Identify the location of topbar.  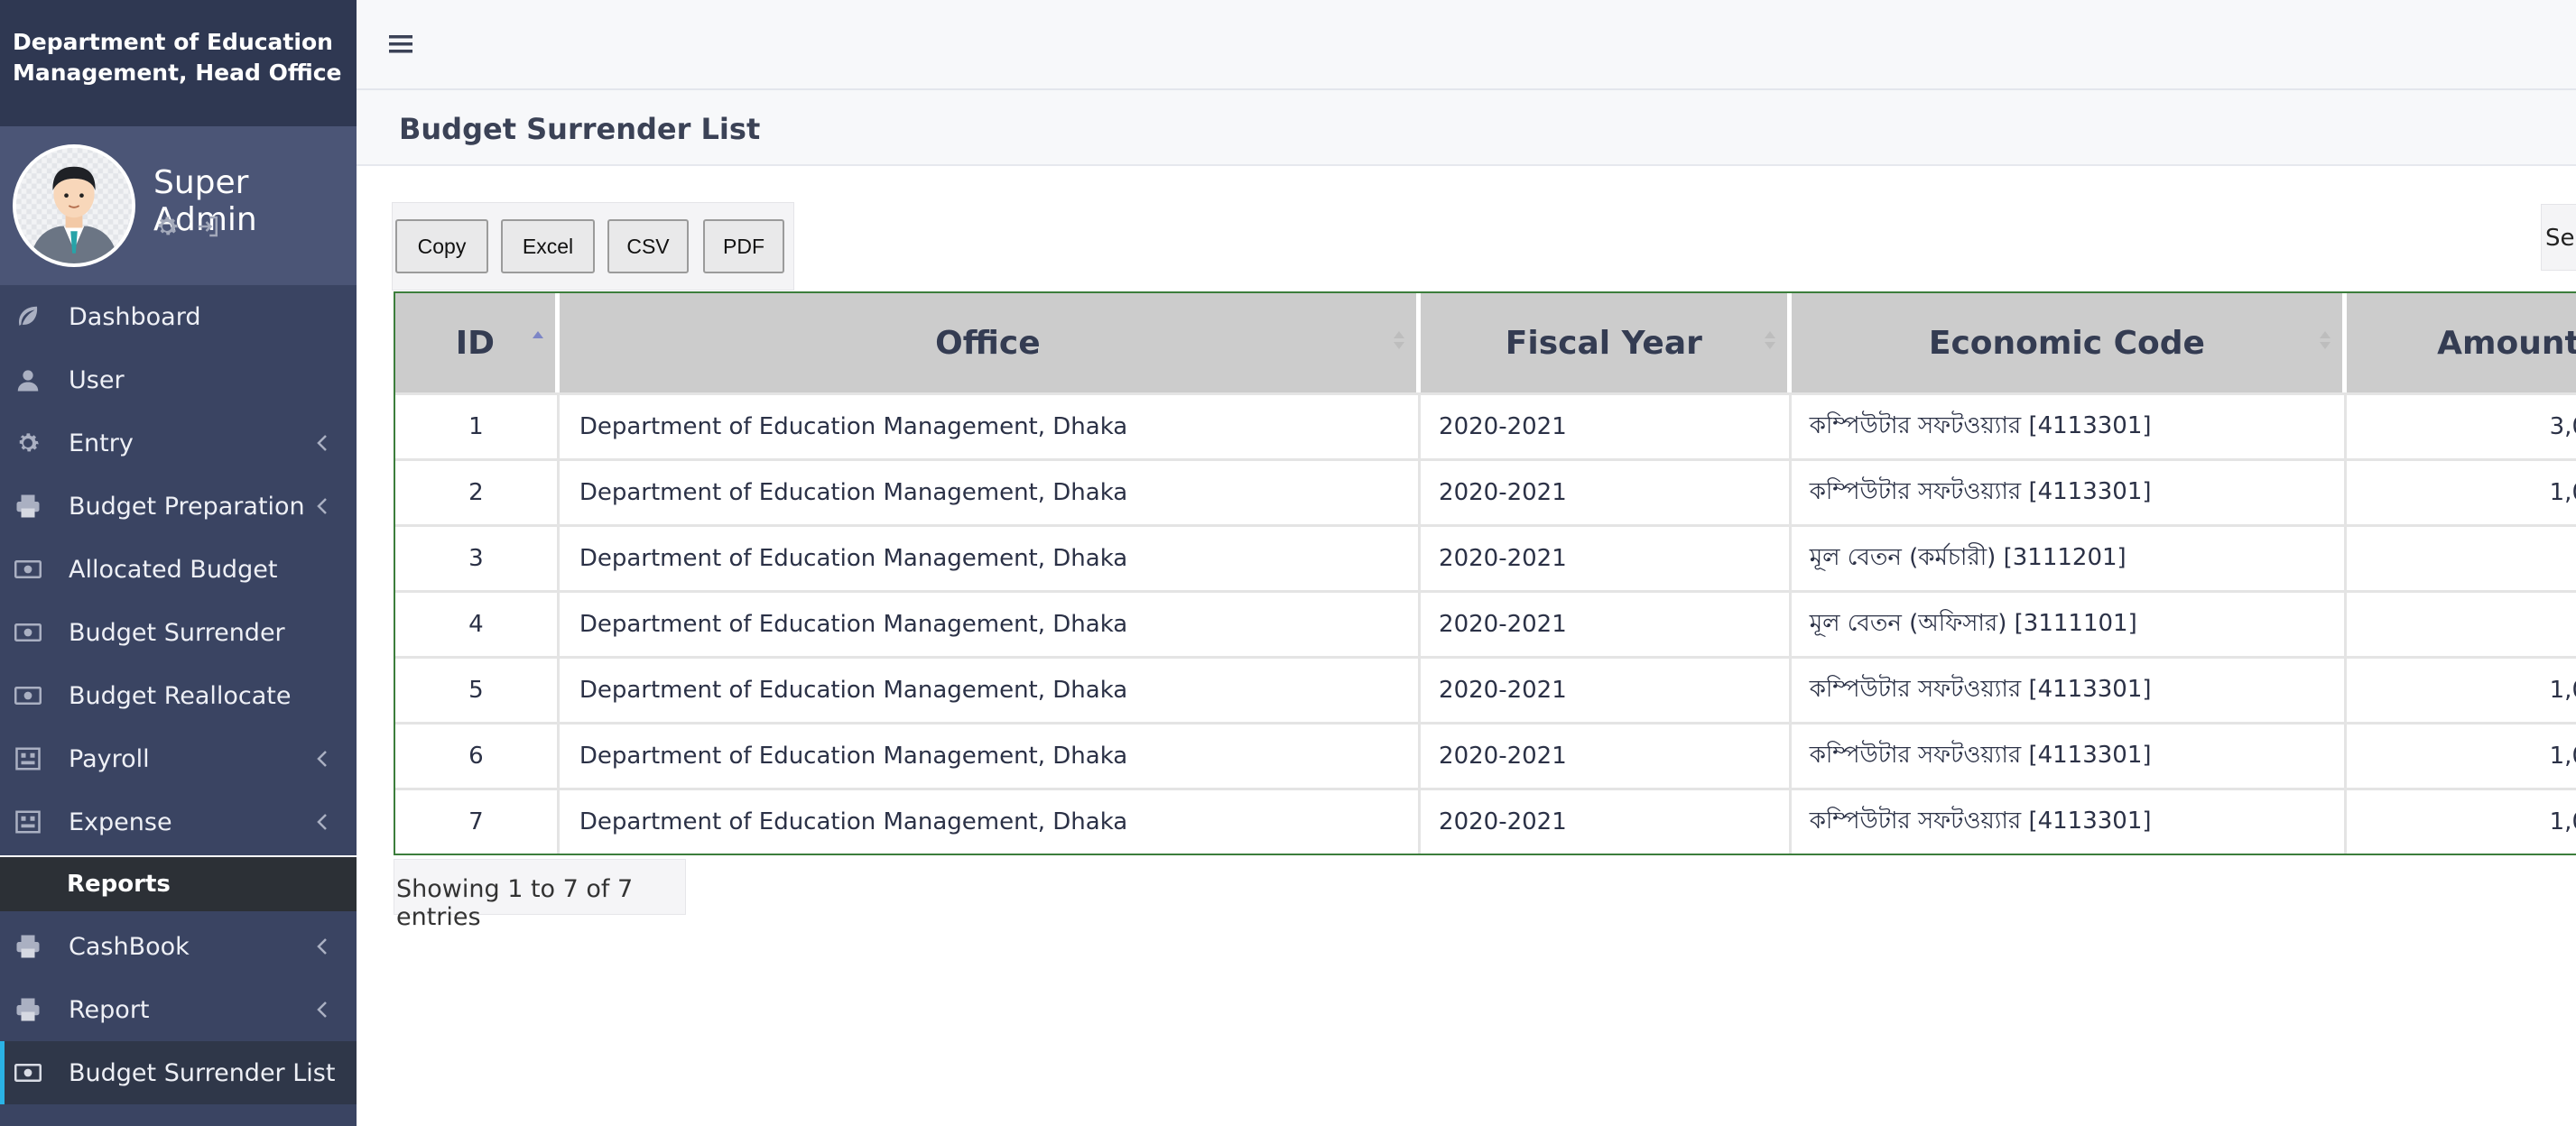
(1466, 45).